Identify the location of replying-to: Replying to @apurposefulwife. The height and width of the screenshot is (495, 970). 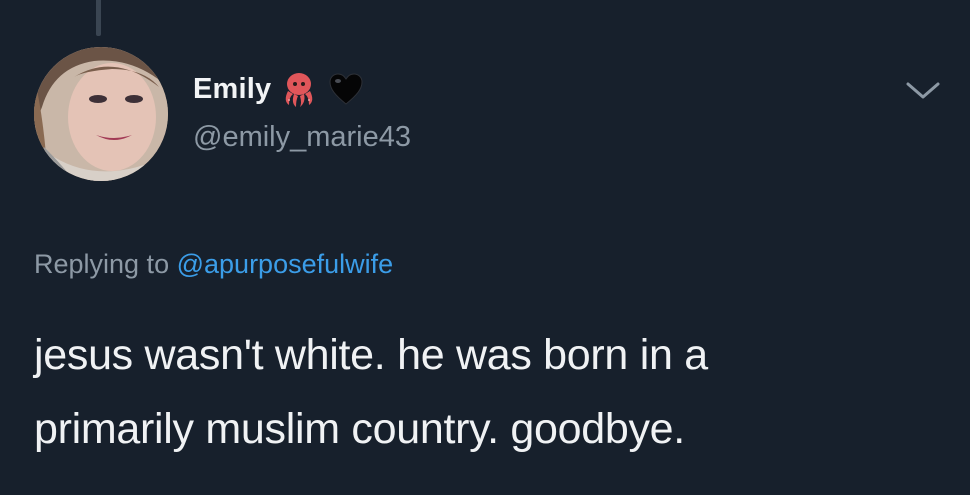
(213, 264).